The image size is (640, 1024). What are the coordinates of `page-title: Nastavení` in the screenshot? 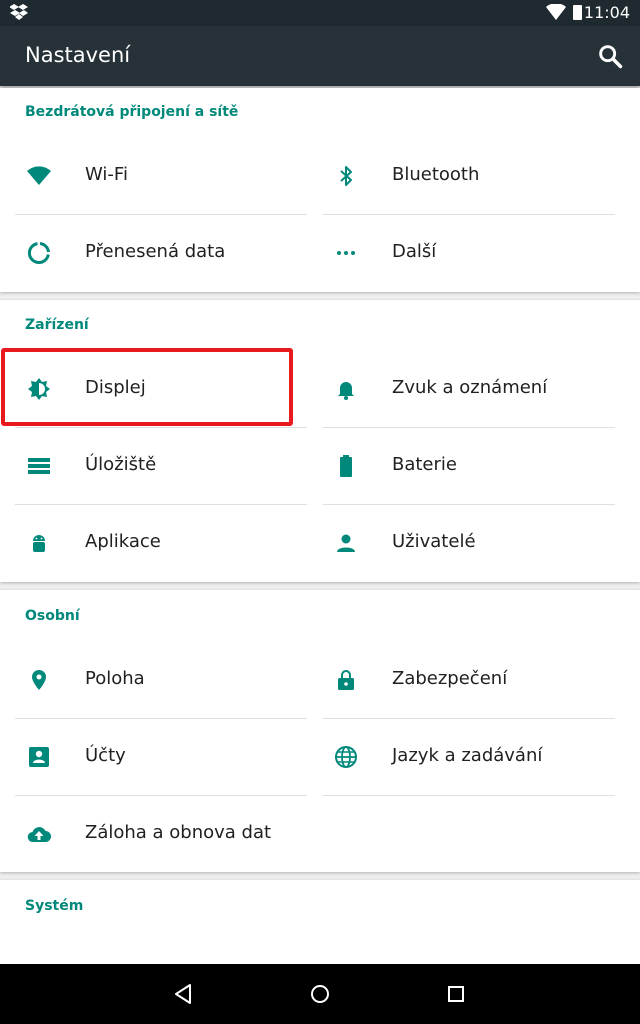 It's located at (78, 55).